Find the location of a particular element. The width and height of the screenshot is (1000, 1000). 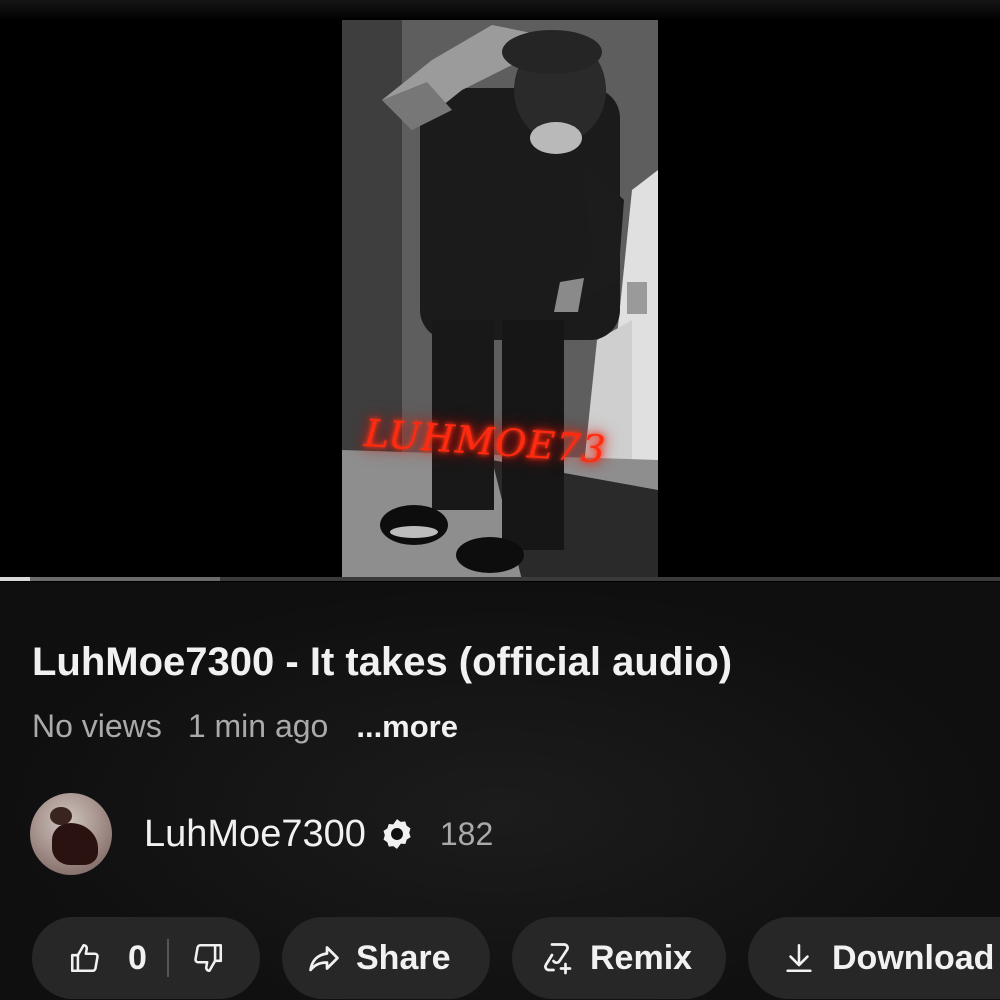

share-arrow-icon is located at coordinates (324, 958).